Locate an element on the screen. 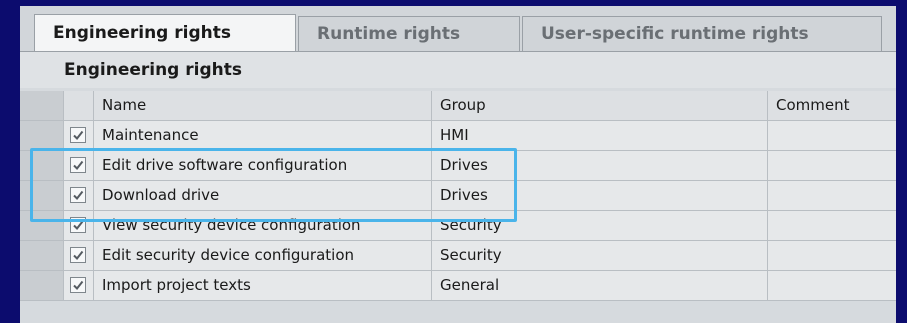 The image size is (907, 323). column-header-comment: Comment is located at coordinates (832, 105).